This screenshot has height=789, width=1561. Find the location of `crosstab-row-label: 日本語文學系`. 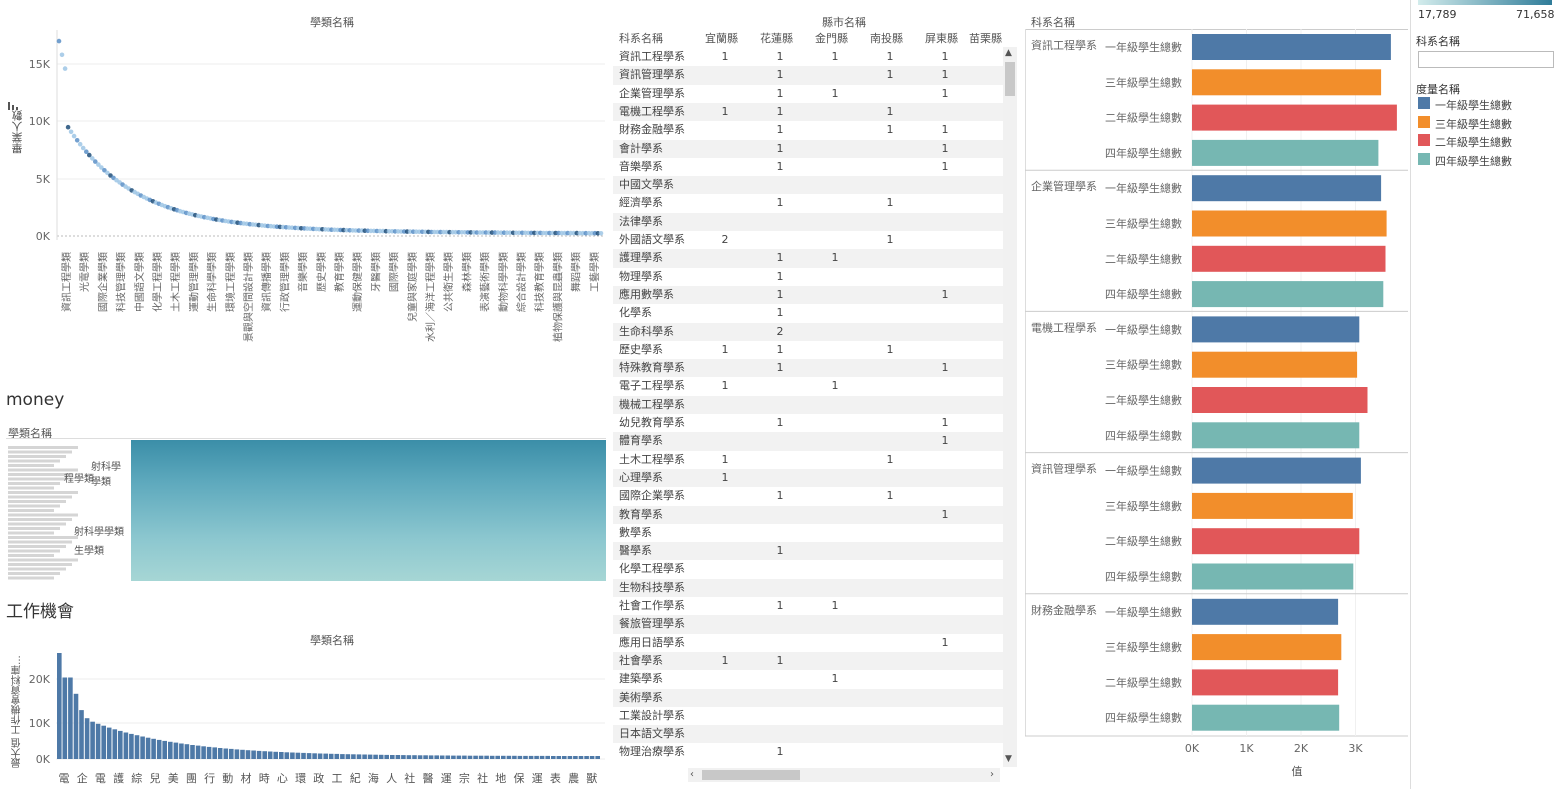

crosstab-row-label: 日本語文學系 is located at coordinates (652, 734).